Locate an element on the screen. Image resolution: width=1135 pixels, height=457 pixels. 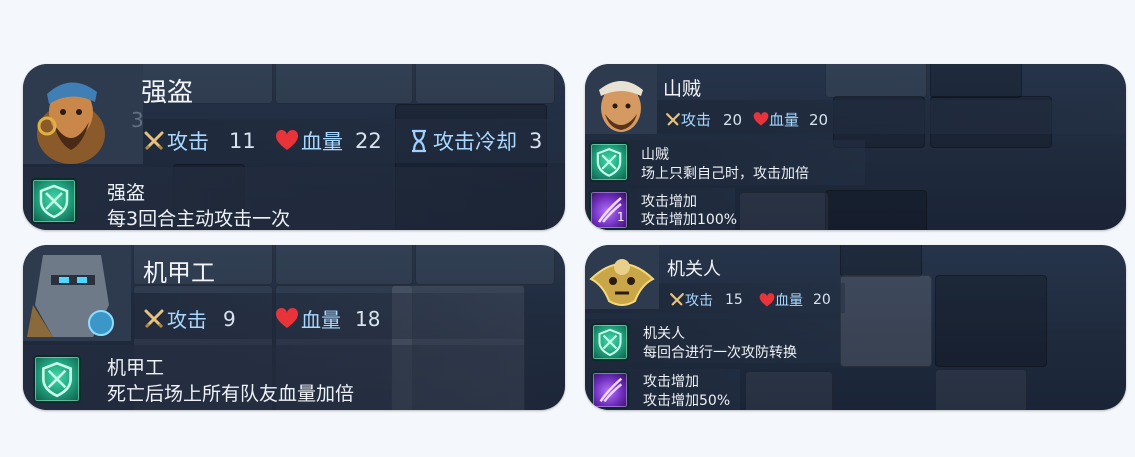
skill-band is located at coordinates (294, 198).